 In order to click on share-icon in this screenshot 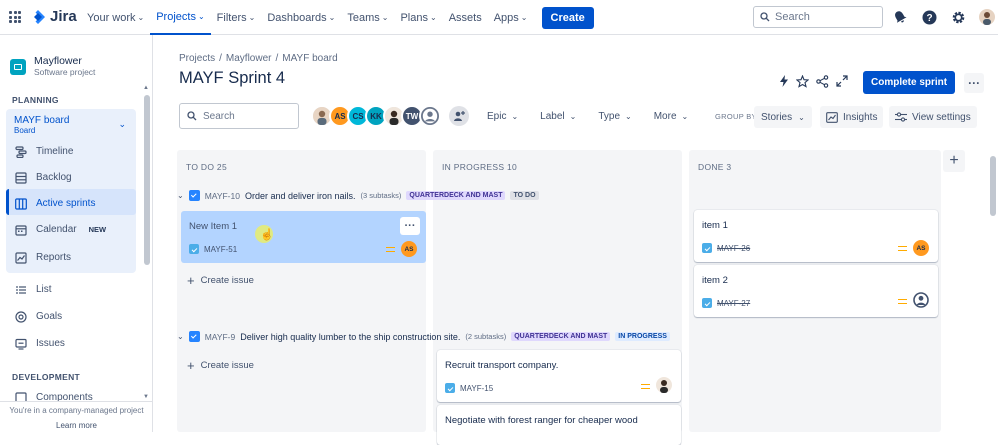, I will do `click(822, 82)`.